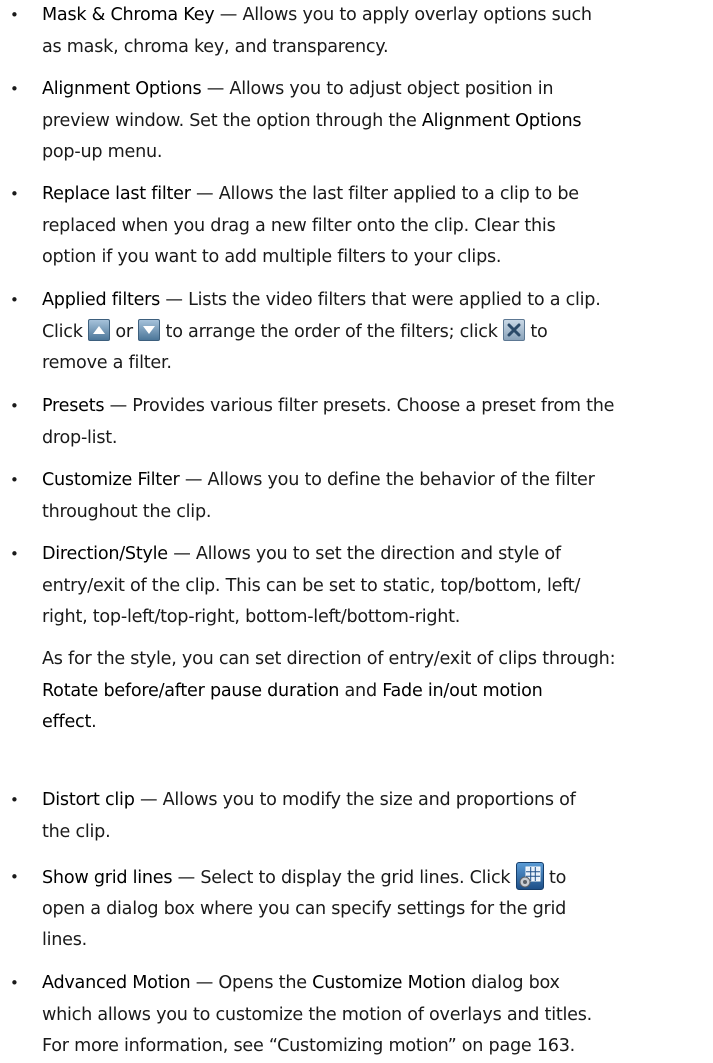 Image resolution: width=713 pixels, height=1063 pixels. I want to click on text-line: effect., so click(374, 723).